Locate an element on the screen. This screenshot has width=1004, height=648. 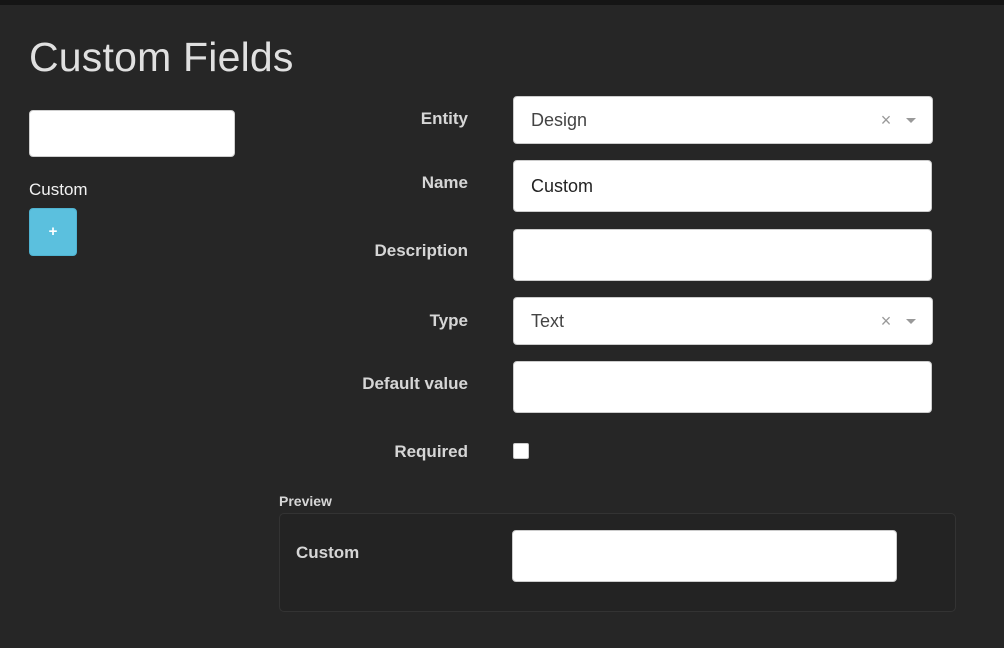
page-title: Custom Fields is located at coordinates (161, 57).